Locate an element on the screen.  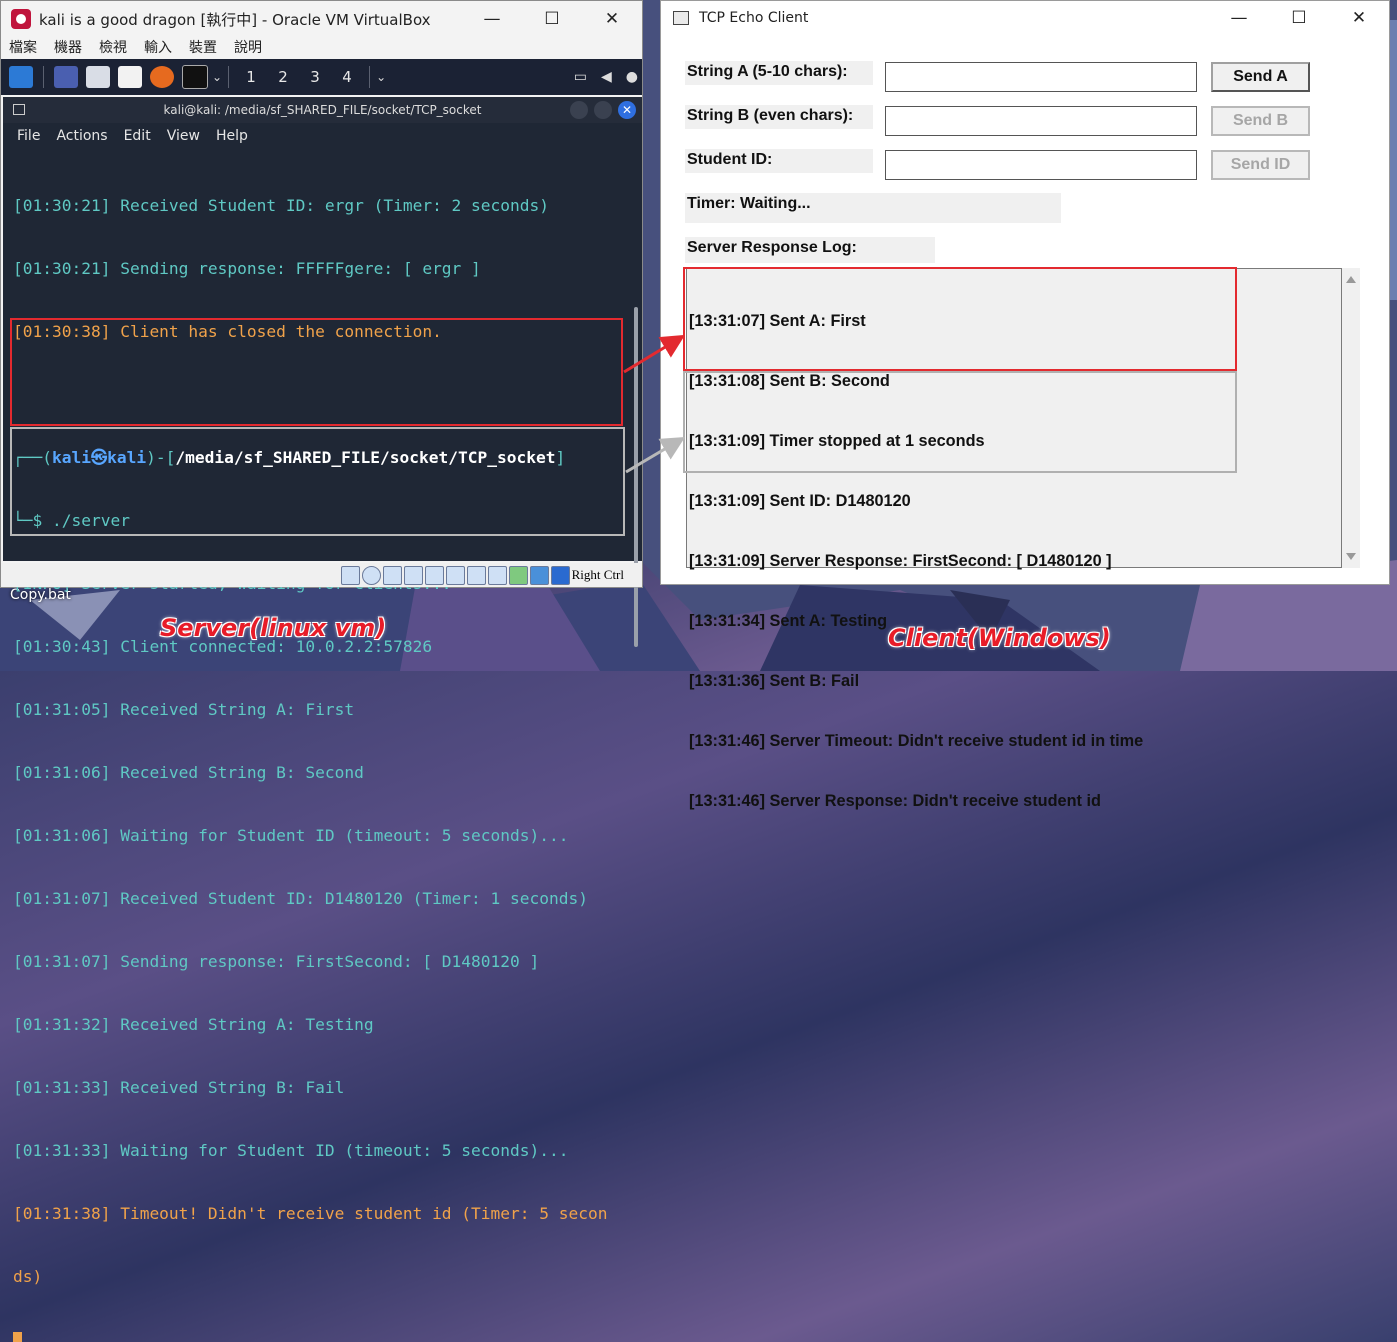
volume-icon: ◀ is located at coordinates (606, 77).